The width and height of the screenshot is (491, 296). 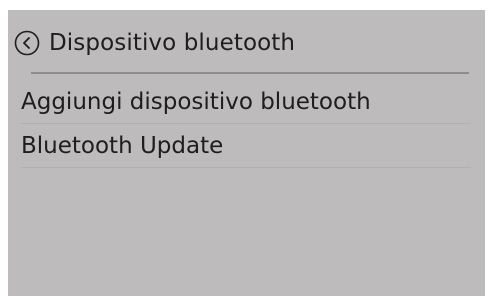 What do you see at coordinates (196, 102) in the screenshot?
I see `menu-item-label: Aggiungi dispositivo bluetooth` at bounding box center [196, 102].